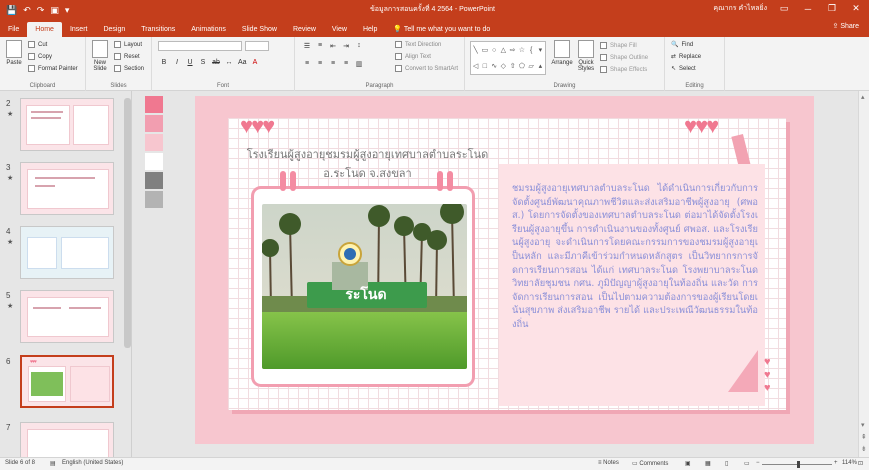 Image resolution: width=869 pixels, height=470 pixels. Describe the element at coordinates (359, 64) in the screenshot. I see `columns-icon: ▥` at that location.